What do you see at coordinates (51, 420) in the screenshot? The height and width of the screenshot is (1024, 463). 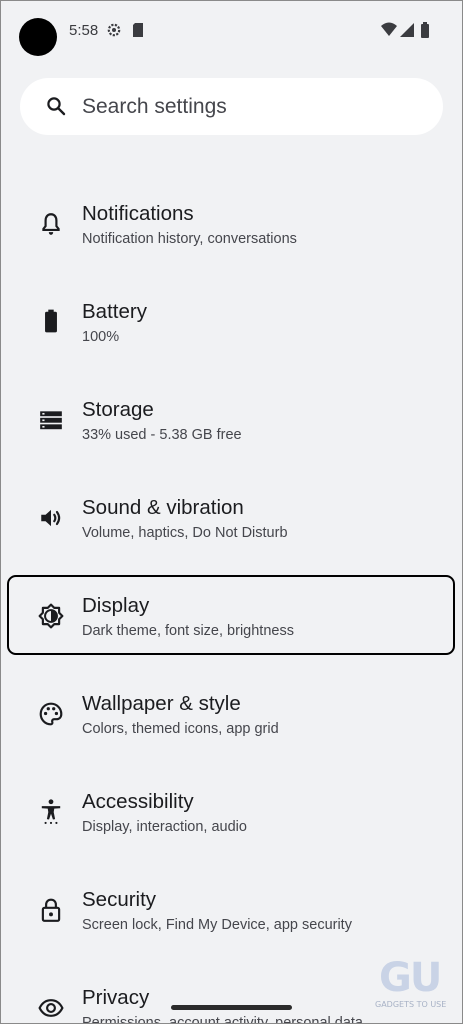 I see `storage-icon` at bounding box center [51, 420].